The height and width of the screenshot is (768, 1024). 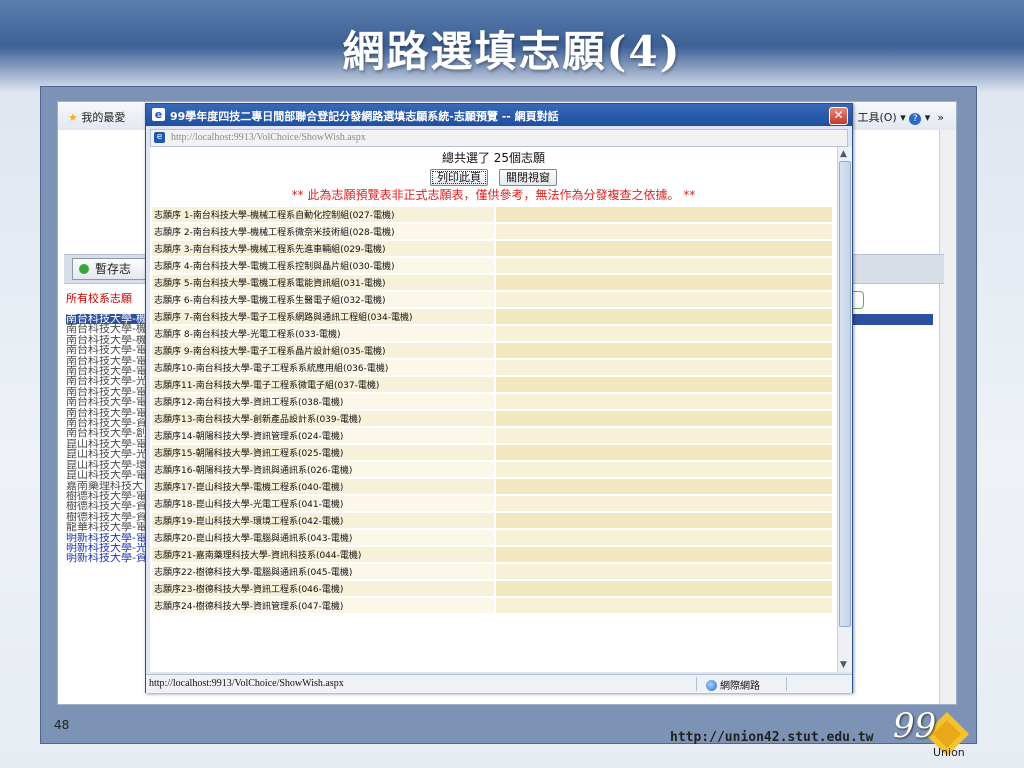 What do you see at coordinates (528, 177) in the screenshot?
I see `close-window-button: 關閉視窗` at bounding box center [528, 177].